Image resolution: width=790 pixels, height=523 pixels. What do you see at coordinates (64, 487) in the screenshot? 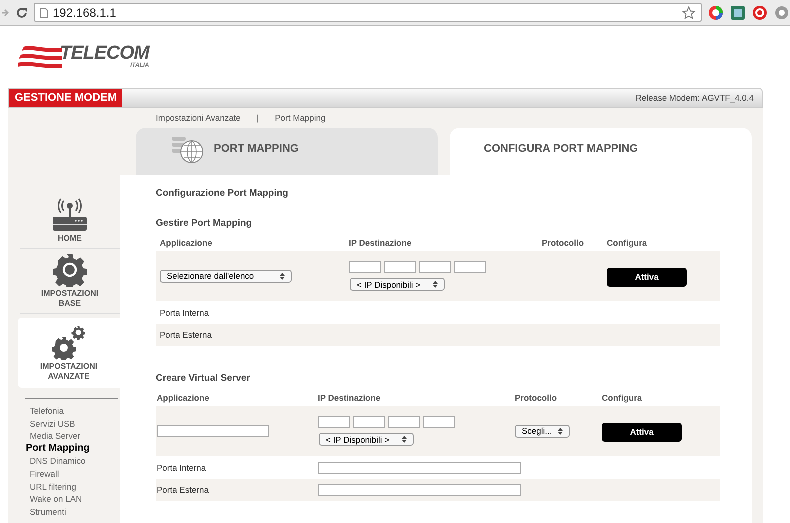
I see `submenu-item: URL filtering` at bounding box center [64, 487].